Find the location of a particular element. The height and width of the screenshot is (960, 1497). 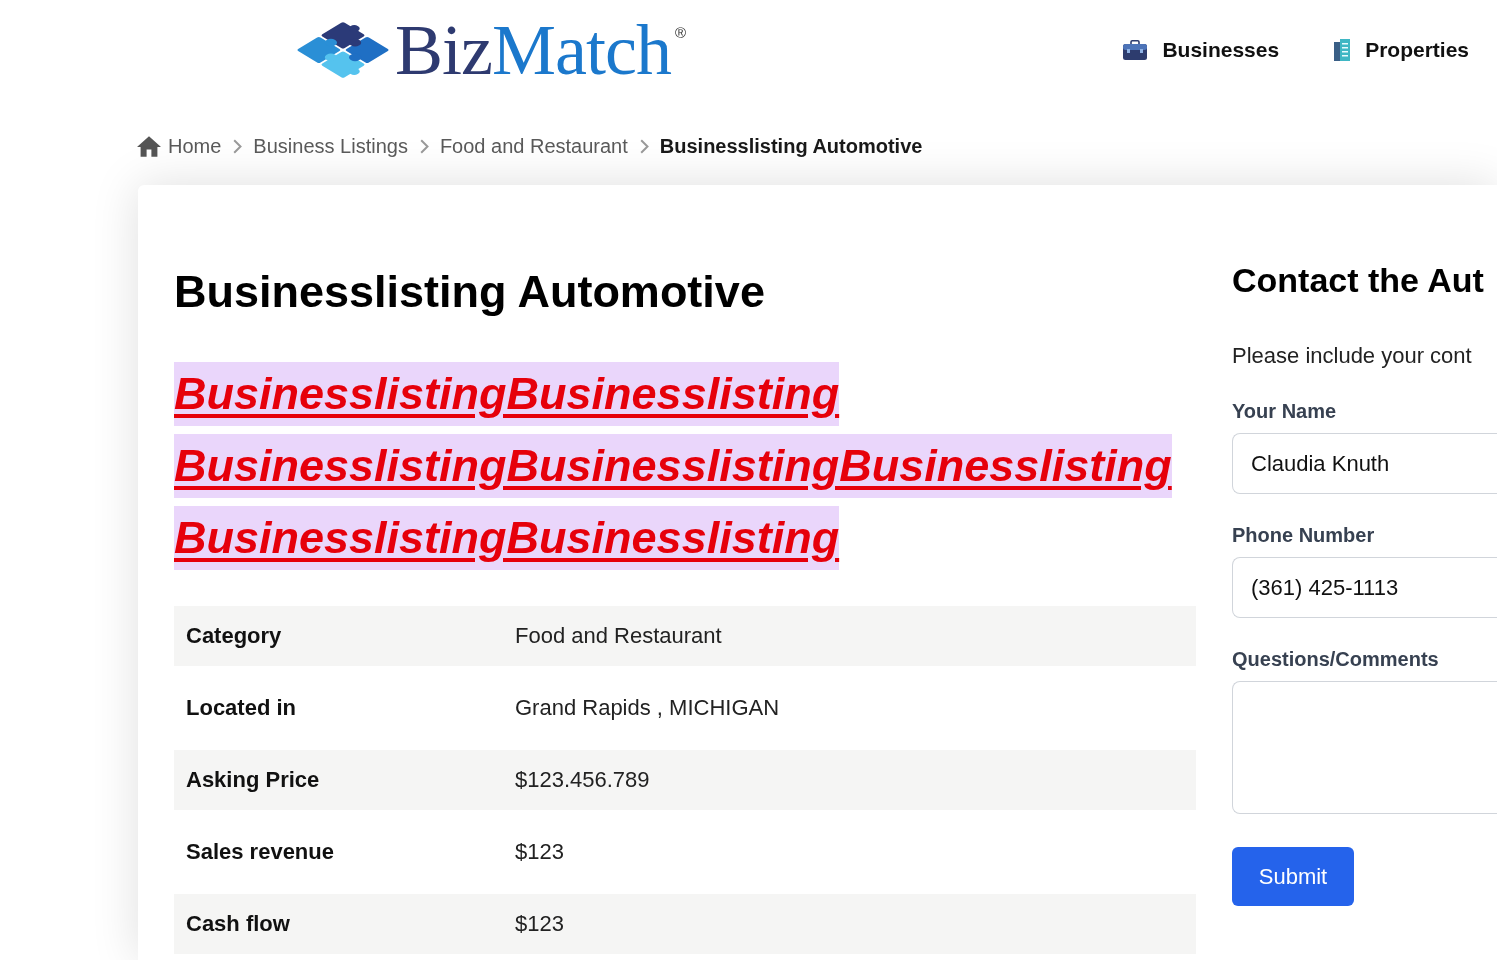

home-icon is located at coordinates (149, 146).